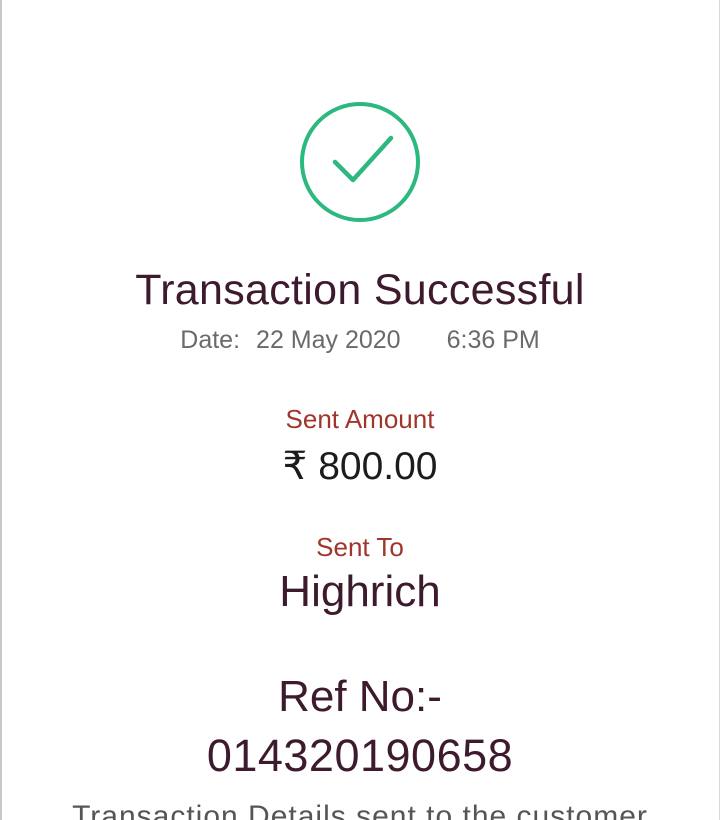  I want to click on sent-to-label: Sent To, so click(360, 547).